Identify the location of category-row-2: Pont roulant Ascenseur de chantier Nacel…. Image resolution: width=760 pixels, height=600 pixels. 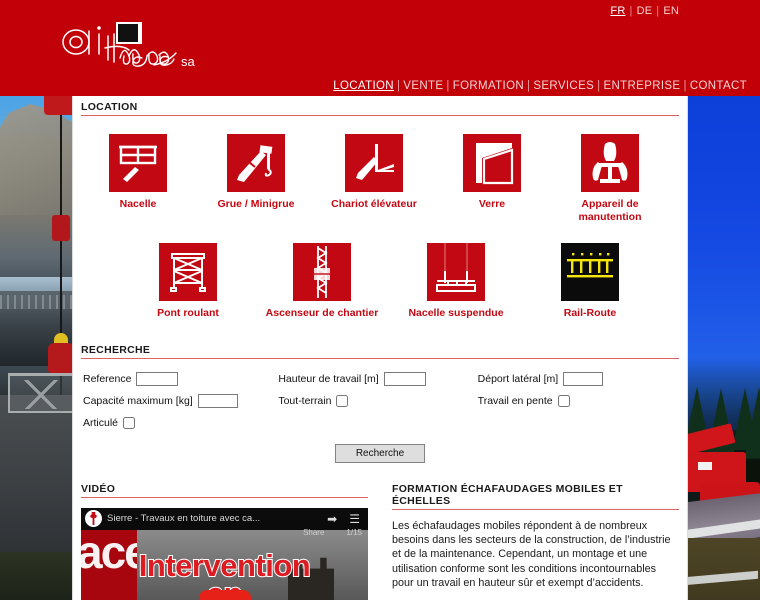
(380, 279).